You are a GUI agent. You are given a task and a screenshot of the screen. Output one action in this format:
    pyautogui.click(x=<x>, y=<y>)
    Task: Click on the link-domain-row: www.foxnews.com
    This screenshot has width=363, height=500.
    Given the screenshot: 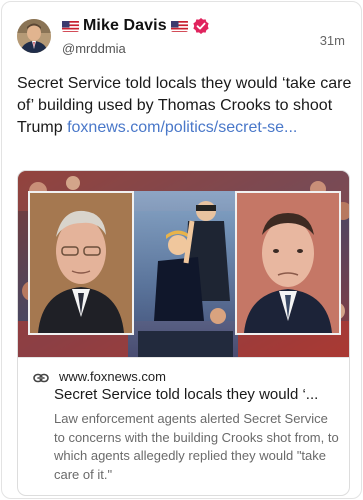 What is the action you would take?
    pyautogui.click(x=99, y=376)
    